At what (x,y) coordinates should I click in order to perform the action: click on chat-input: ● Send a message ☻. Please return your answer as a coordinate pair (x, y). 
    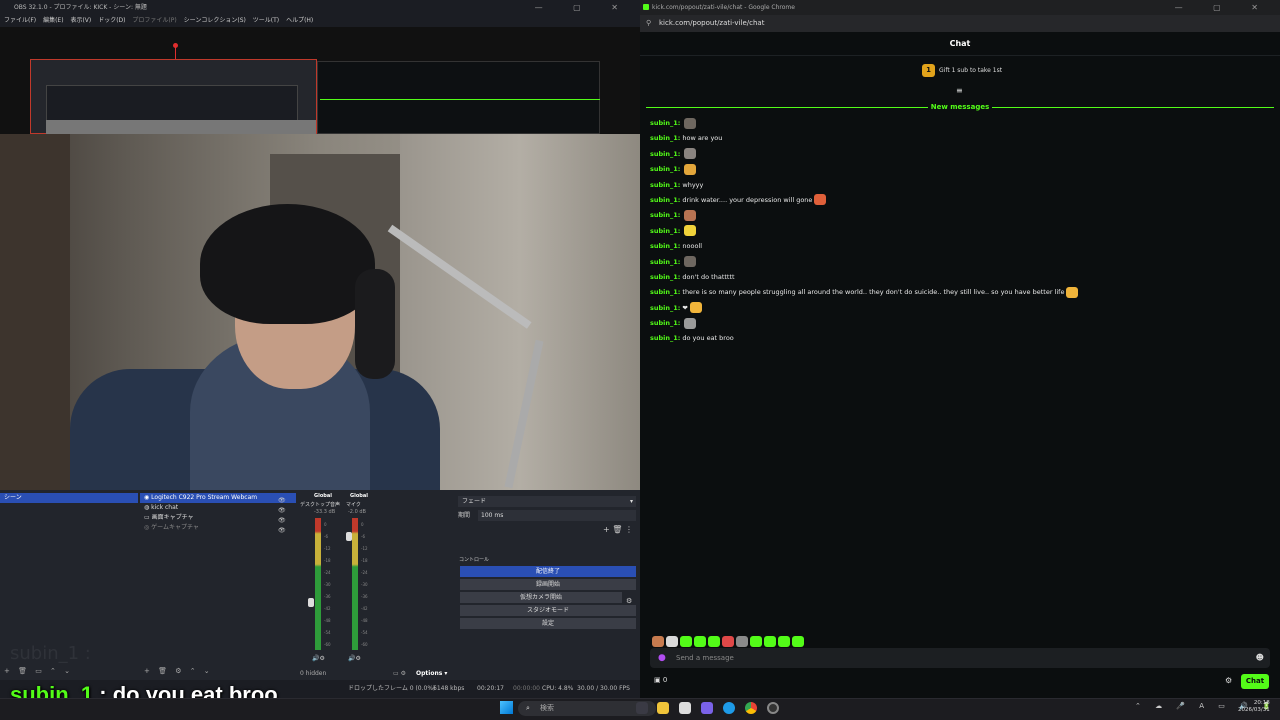
    Looking at the image, I should click on (960, 658).